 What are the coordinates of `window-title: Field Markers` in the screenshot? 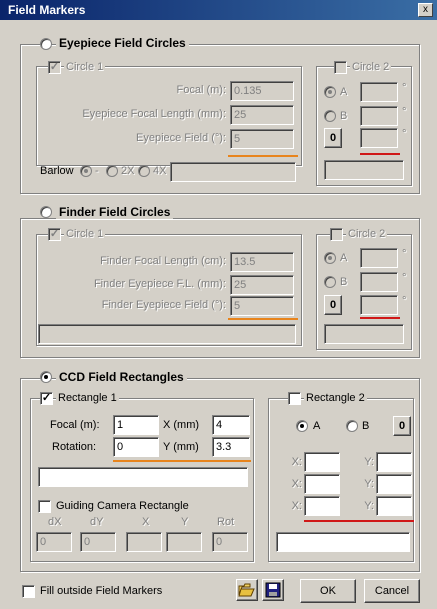 It's located at (47, 10).